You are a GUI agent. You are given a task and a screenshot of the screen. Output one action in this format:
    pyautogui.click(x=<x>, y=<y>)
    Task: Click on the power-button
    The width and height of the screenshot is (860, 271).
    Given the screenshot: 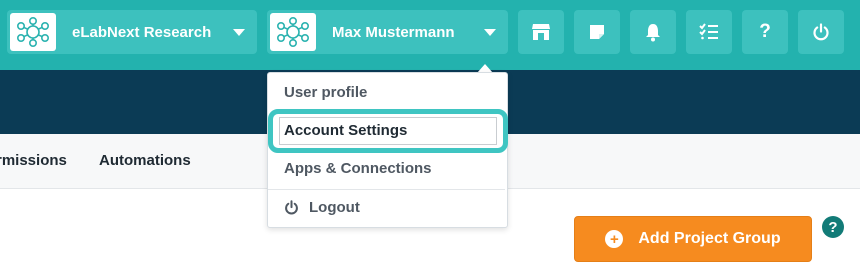 What is the action you would take?
    pyautogui.click(x=821, y=32)
    